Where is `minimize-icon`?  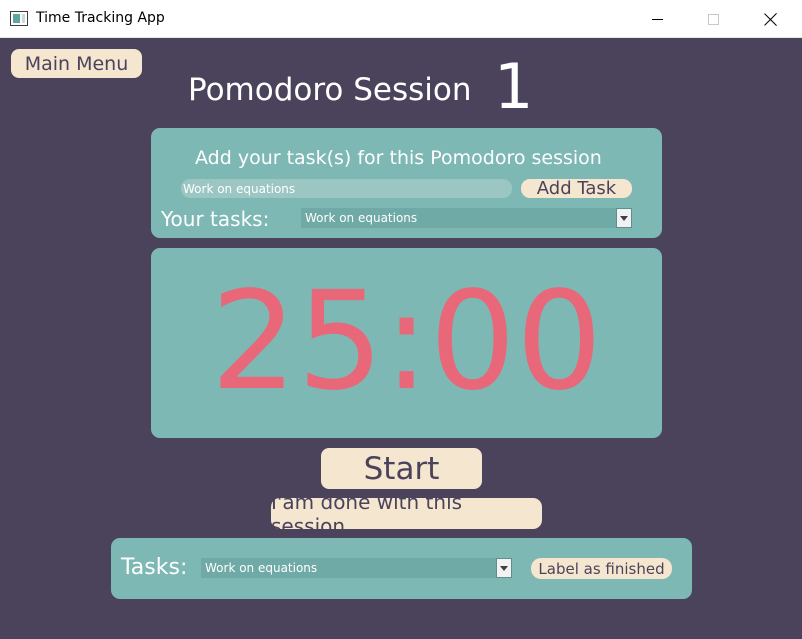
minimize-icon is located at coordinates (657, 19).